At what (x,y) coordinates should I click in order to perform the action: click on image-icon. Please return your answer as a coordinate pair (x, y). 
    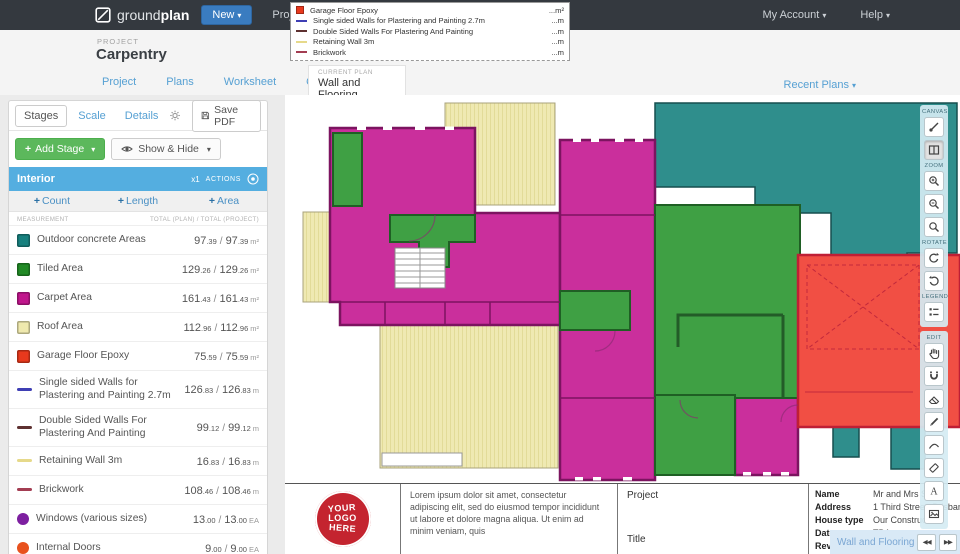
    Looking at the image, I should click on (934, 514).